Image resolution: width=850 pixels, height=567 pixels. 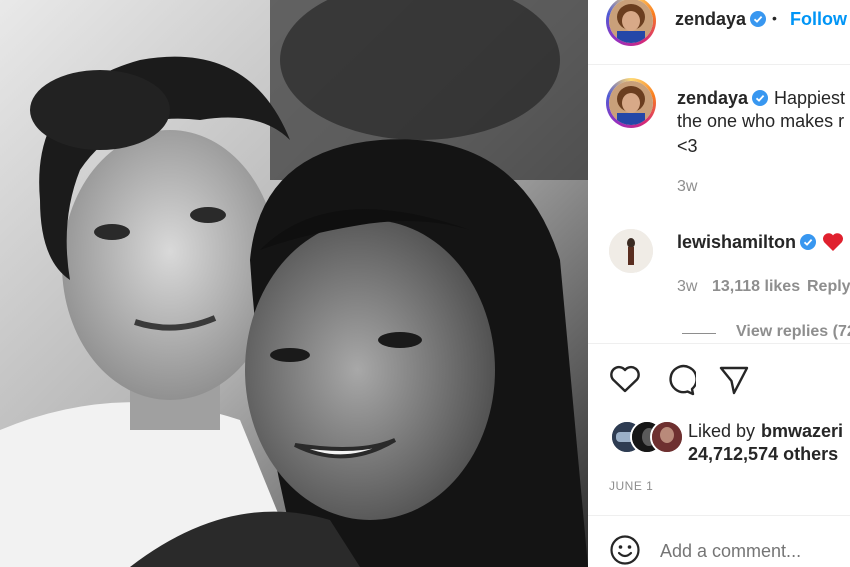 I want to click on commenter-avatar, so click(x=631, y=251).